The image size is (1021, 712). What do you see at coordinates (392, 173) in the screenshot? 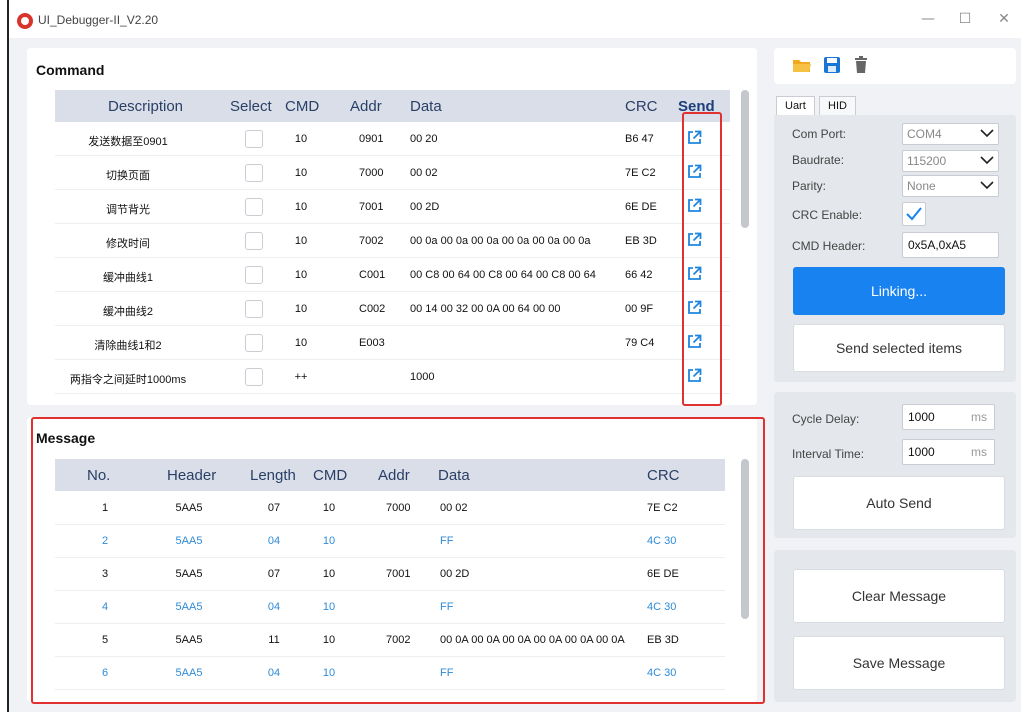
I see `command-row: 切换页面 10 7000 00 02 7E C2` at bounding box center [392, 173].